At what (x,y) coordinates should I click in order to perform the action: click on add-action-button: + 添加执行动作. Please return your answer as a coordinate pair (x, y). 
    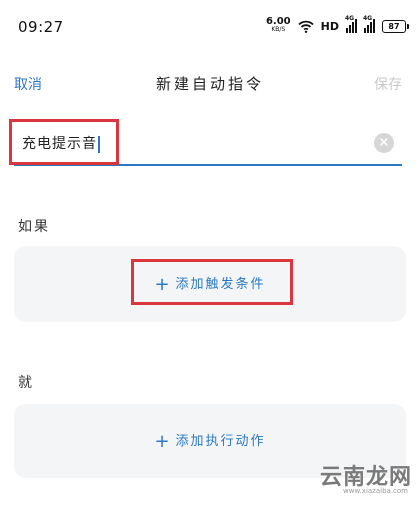
    Looking at the image, I should click on (210, 441).